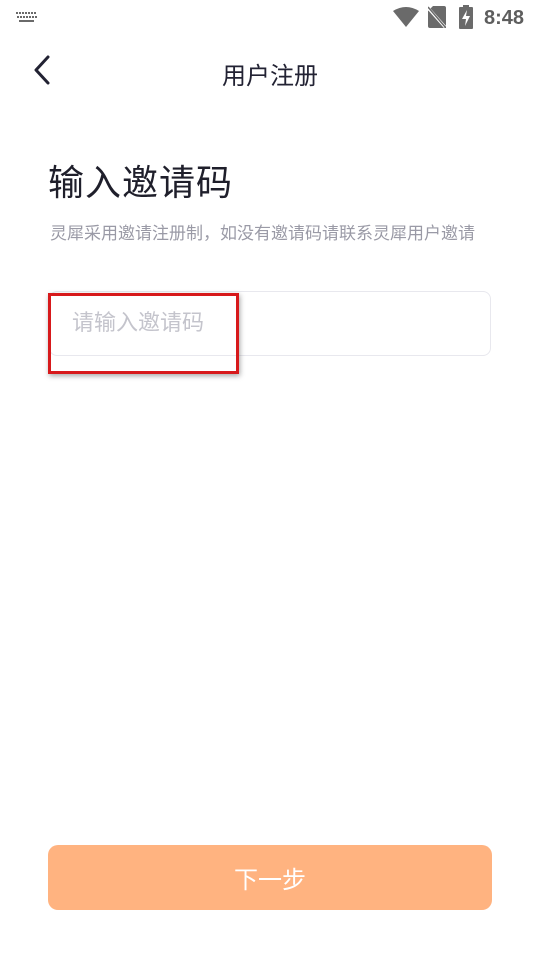  What do you see at coordinates (270, 18) in the screenshot?
I see `status-bar: 8:48` at bounding box center [270, 18].